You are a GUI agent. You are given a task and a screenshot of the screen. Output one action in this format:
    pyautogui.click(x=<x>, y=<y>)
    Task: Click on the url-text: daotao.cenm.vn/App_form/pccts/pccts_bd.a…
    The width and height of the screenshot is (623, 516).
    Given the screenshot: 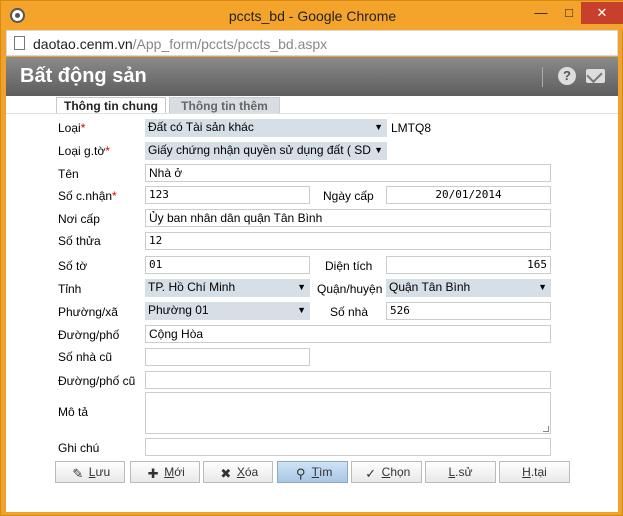 What is the action you would take?
    pyautogui.click(x=180, y=44)
    